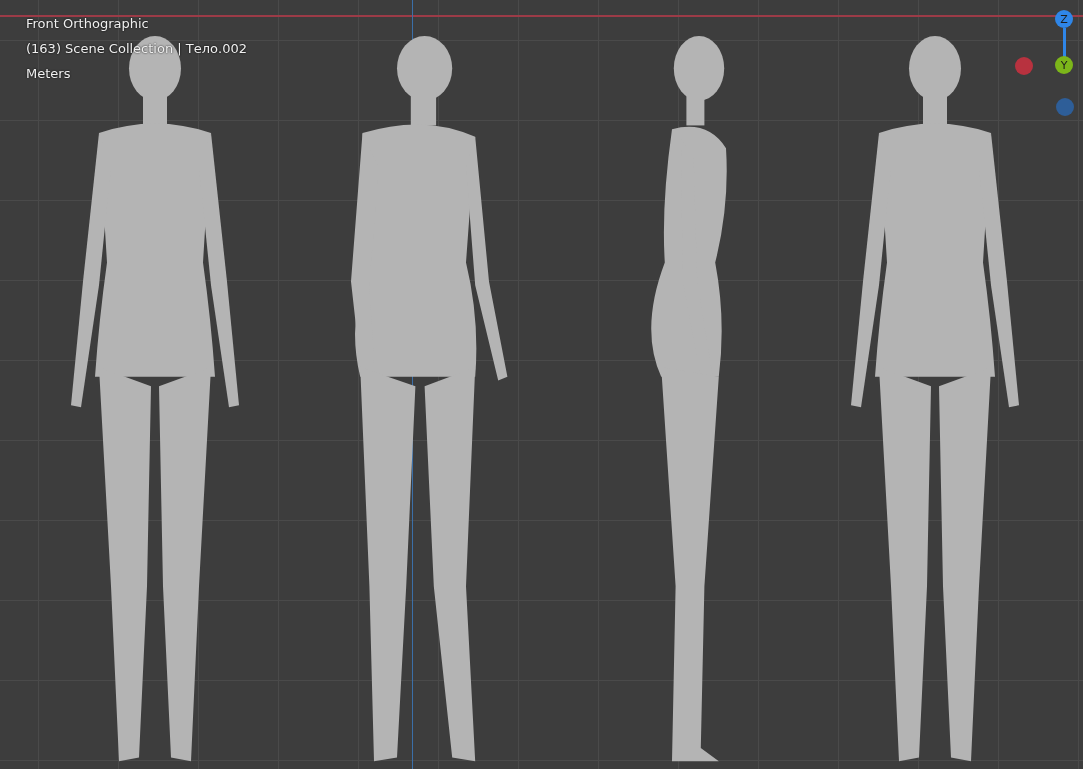 This screenshot has height=769, width=1083. Describe the element at coordinates (49, 74) in the screenshot. I see `viewport-info-text: Meters` at that location.